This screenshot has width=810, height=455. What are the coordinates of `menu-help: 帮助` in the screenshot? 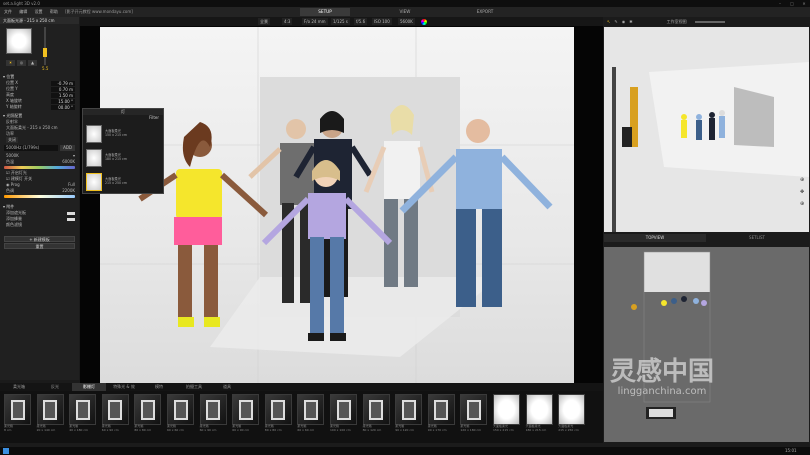 It's located at (54, 11).